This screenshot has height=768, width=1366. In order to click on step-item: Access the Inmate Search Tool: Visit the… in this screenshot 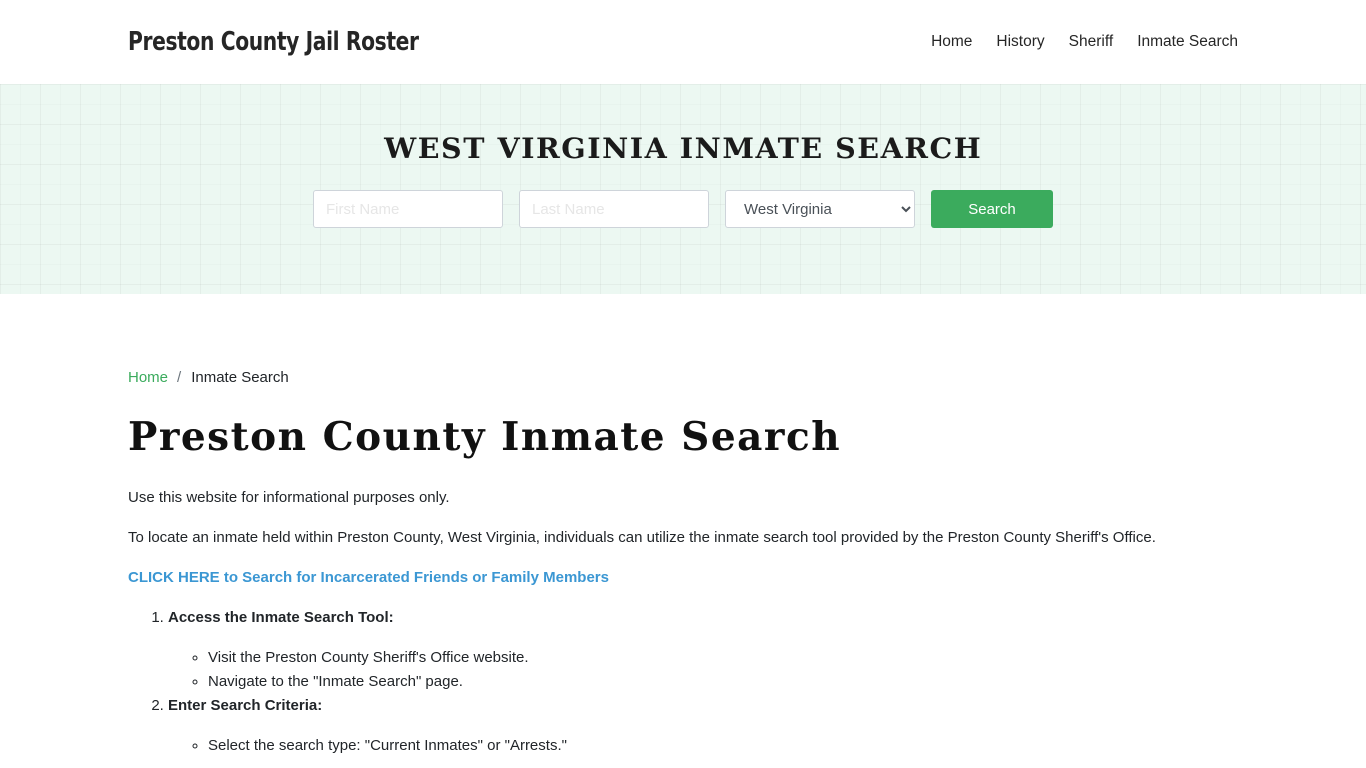, I will do `click(703, 650)`.